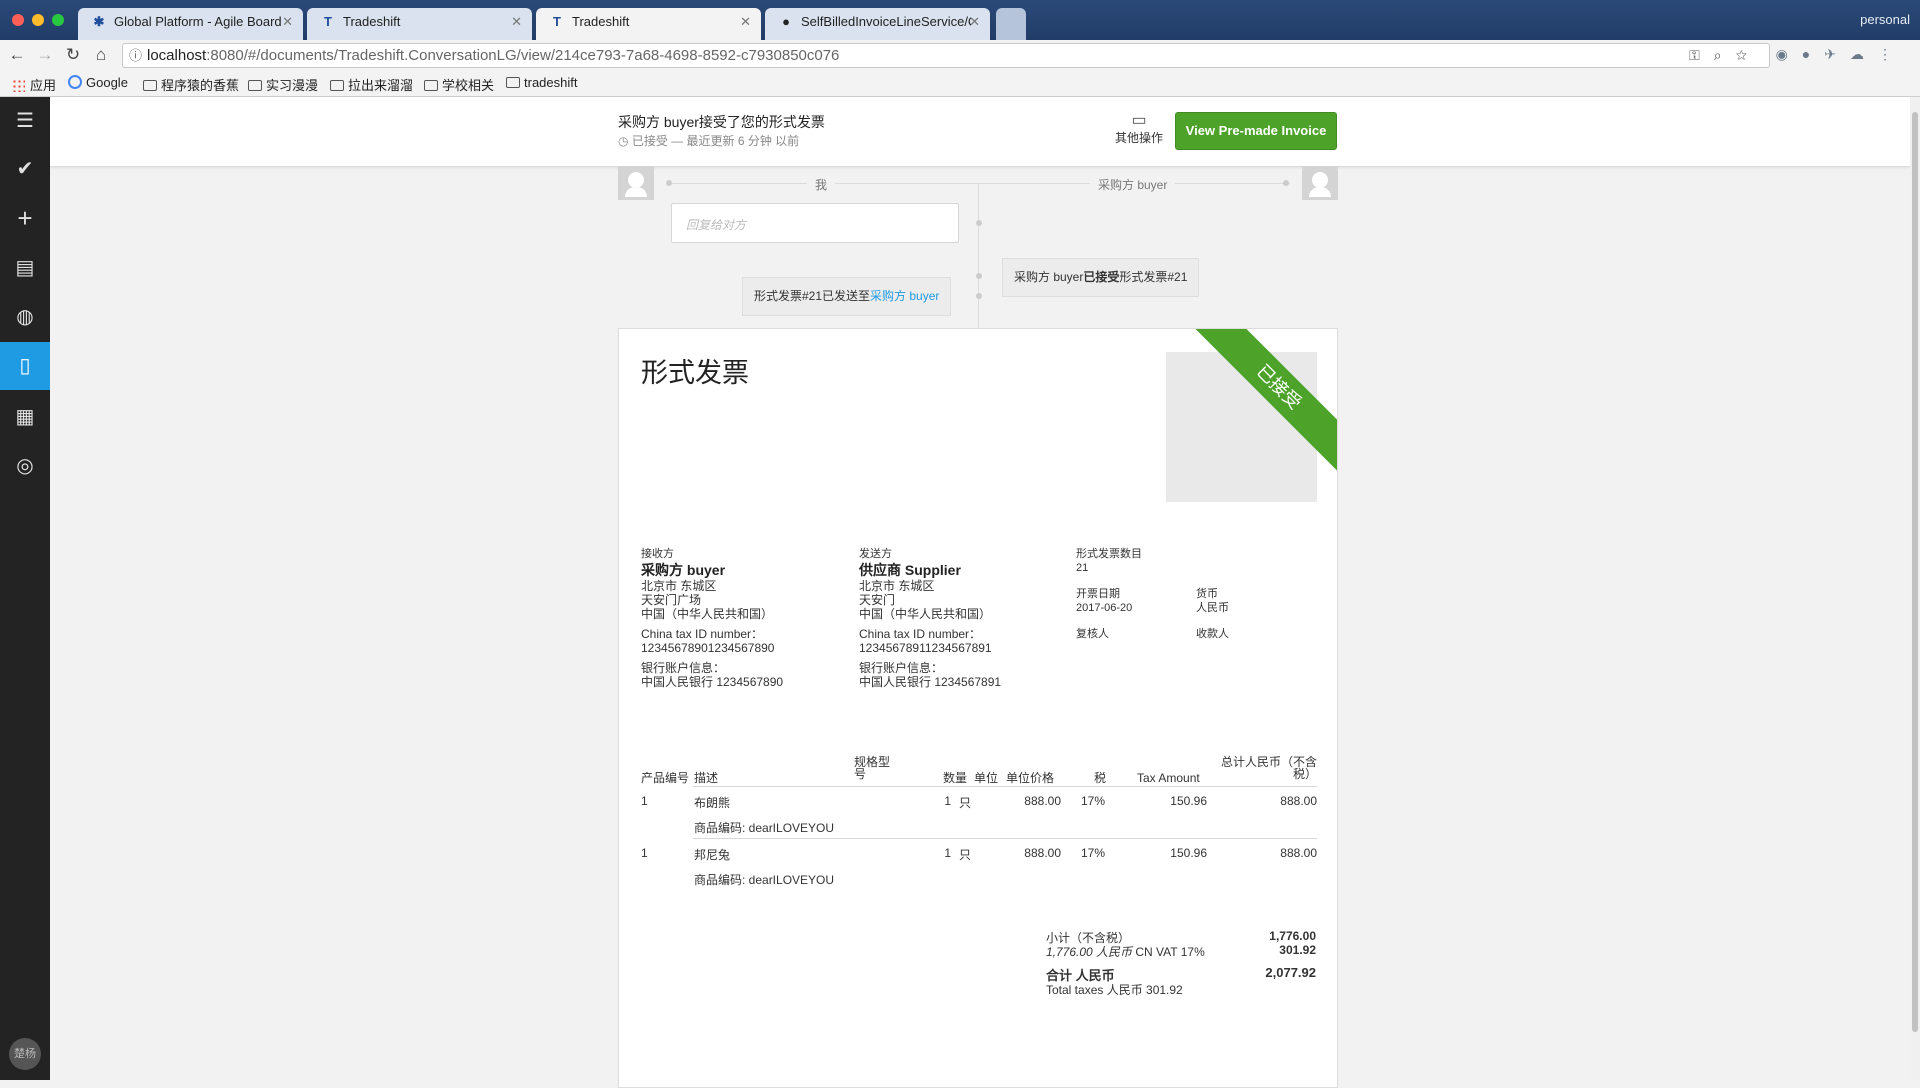  What do you see at coordinates (979, 183) in the screenshot?
I see `timeline-header-line` at bounding box center [979, 183].